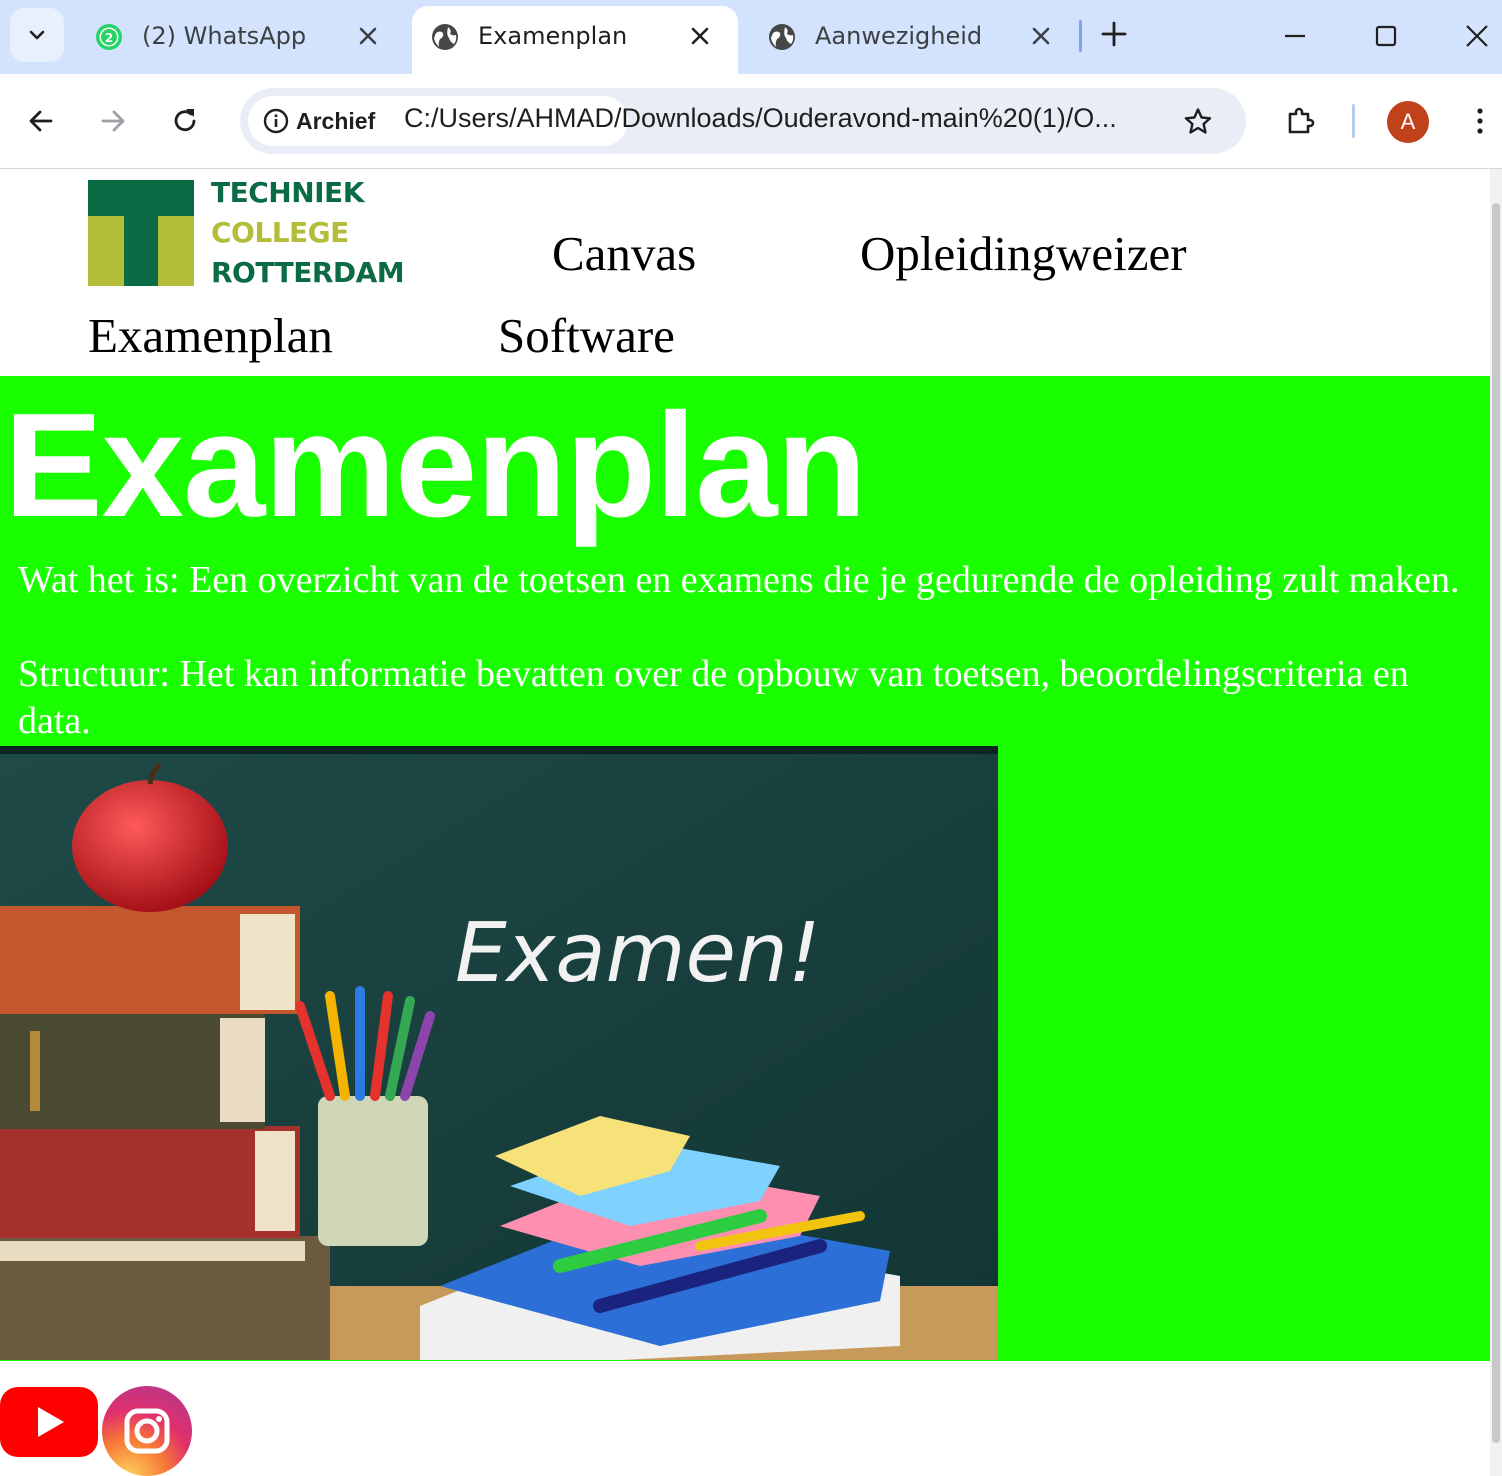 The height and width of the screenshot is (1476, 1502). I want to click on new-tab-plus-icon, so click(1114, 34).